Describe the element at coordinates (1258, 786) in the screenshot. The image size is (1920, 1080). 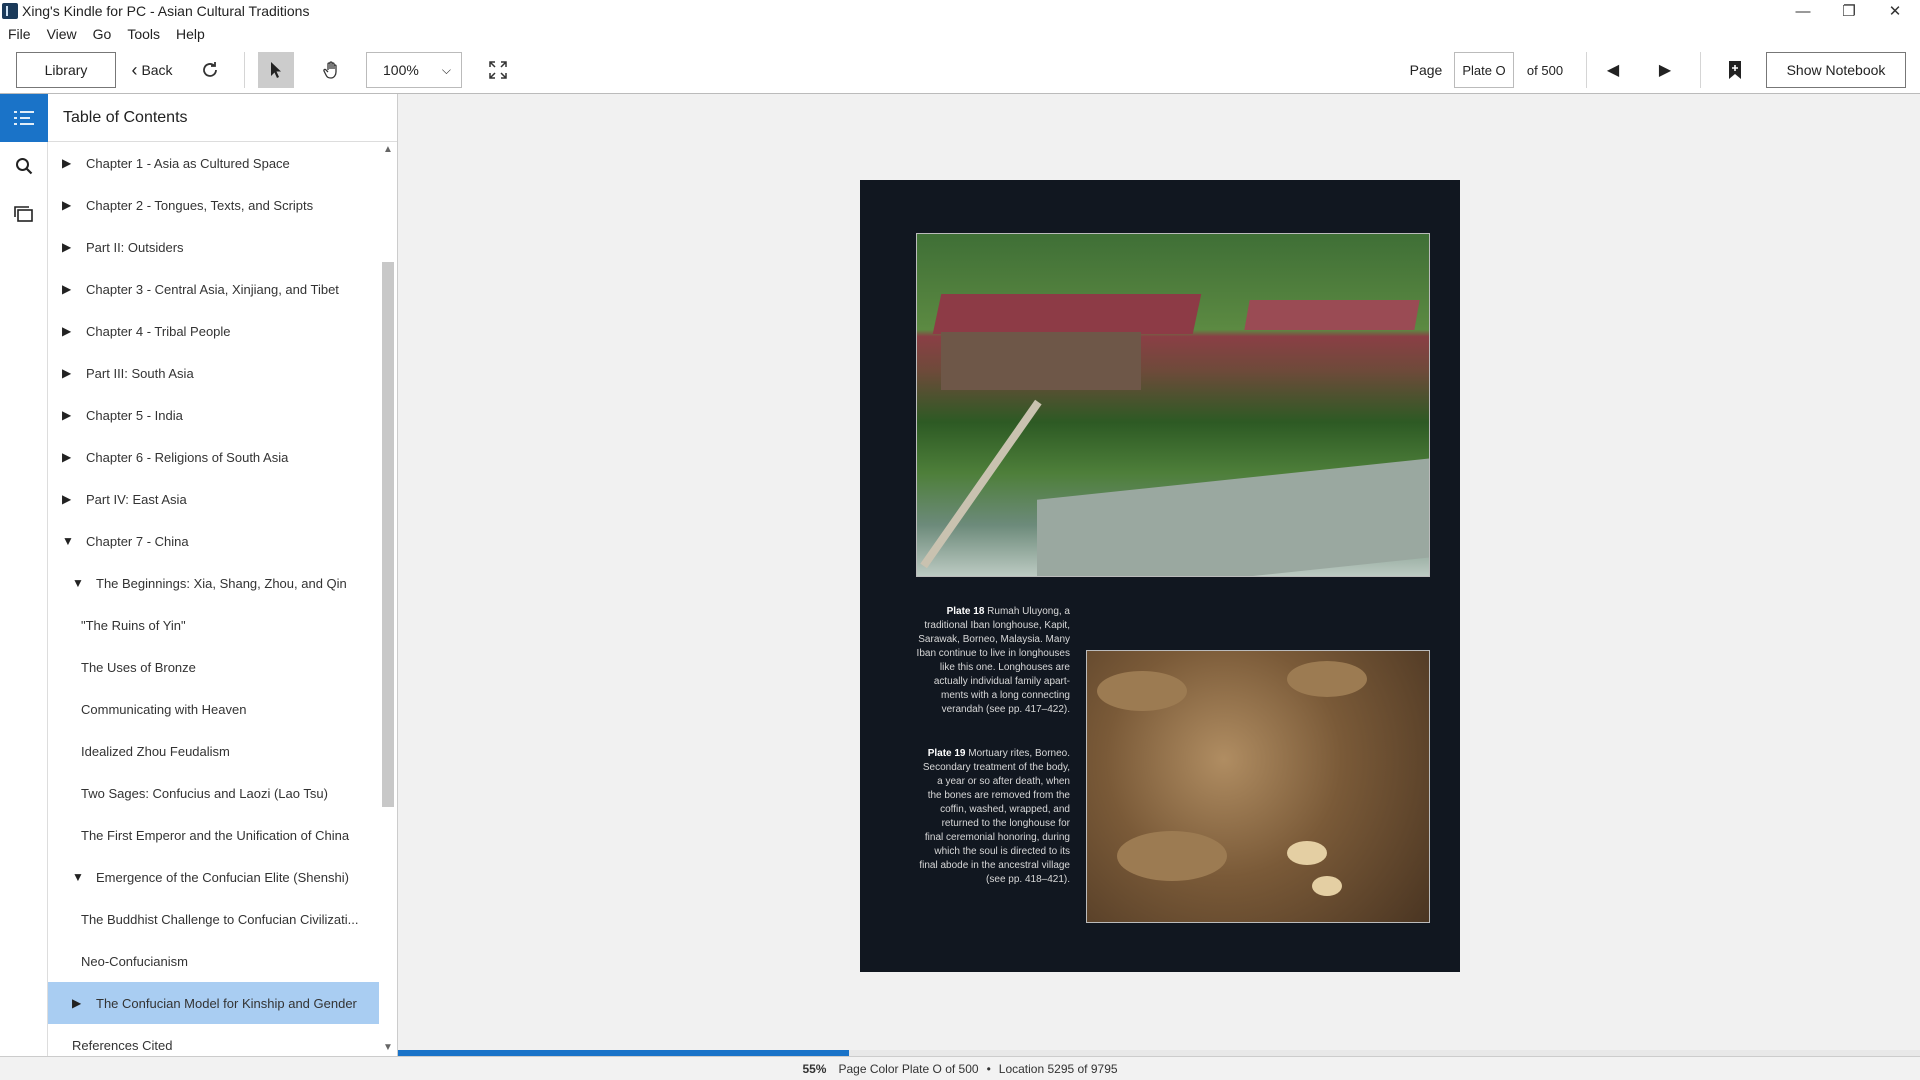
I see `mortuary-rites-photo` at that location.